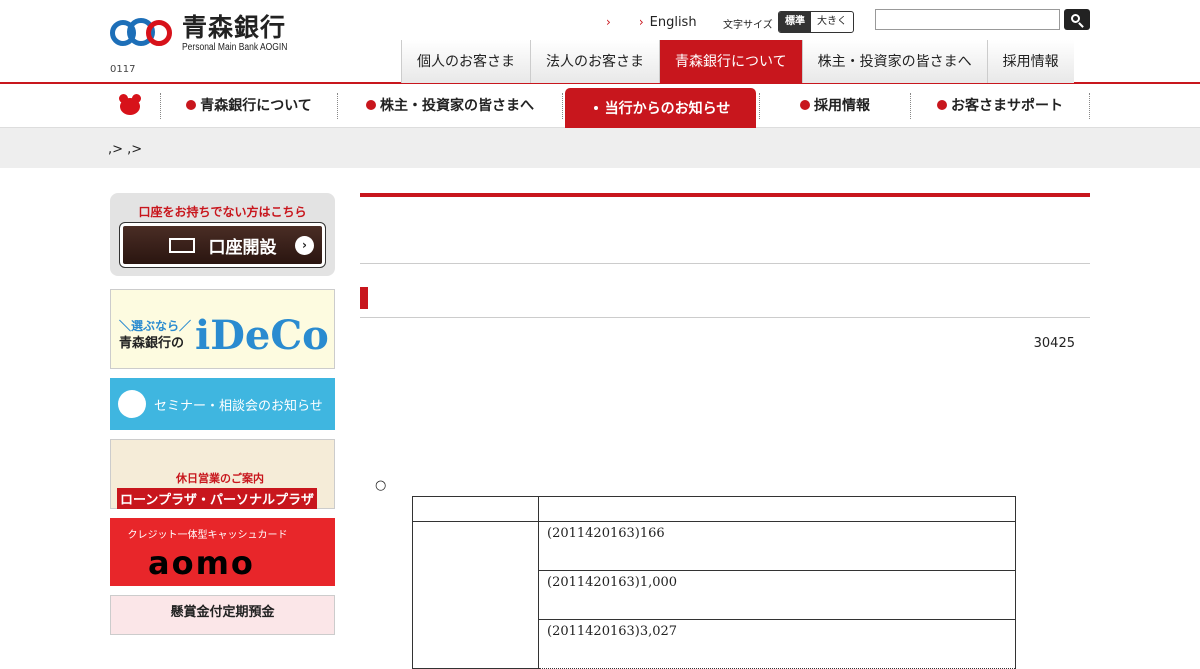  Describe the element at coordinates (1030, 61) in the screenshot. I see `tab-recruit: 採用情報` at that location.